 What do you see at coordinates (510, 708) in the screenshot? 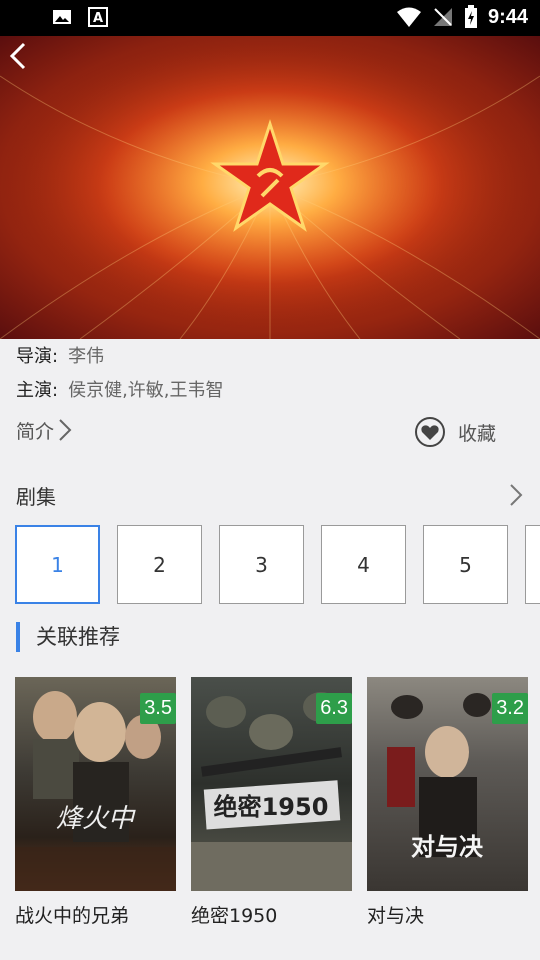
I see `rating-badge: 3.2` at bounding box center [510, 708].